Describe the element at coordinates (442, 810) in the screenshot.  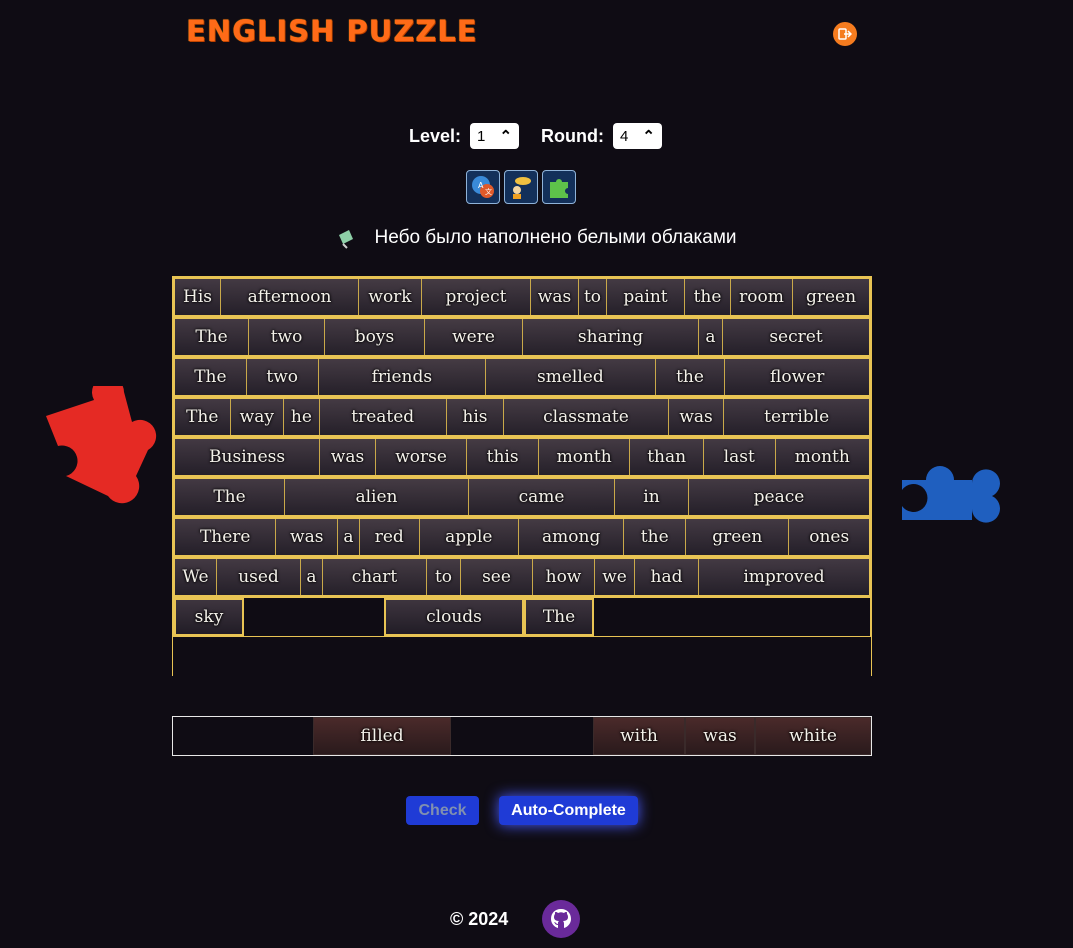
I see `check-button: Check` at that location.